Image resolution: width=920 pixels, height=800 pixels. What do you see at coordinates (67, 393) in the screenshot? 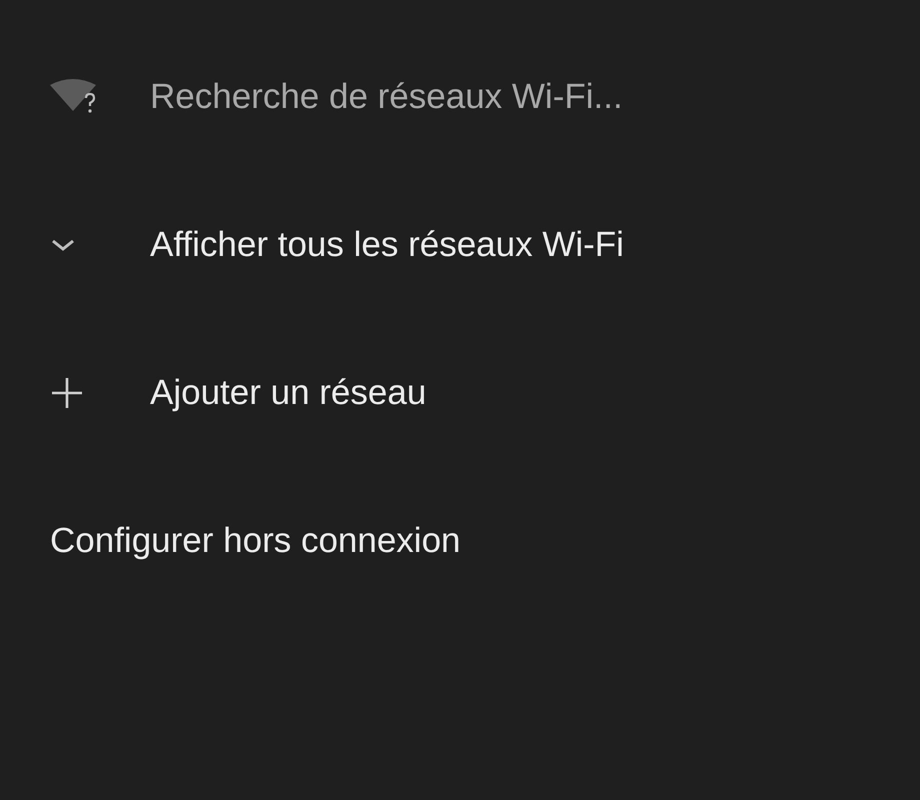
I see `plus-icon` at bounding box center [67, 393].